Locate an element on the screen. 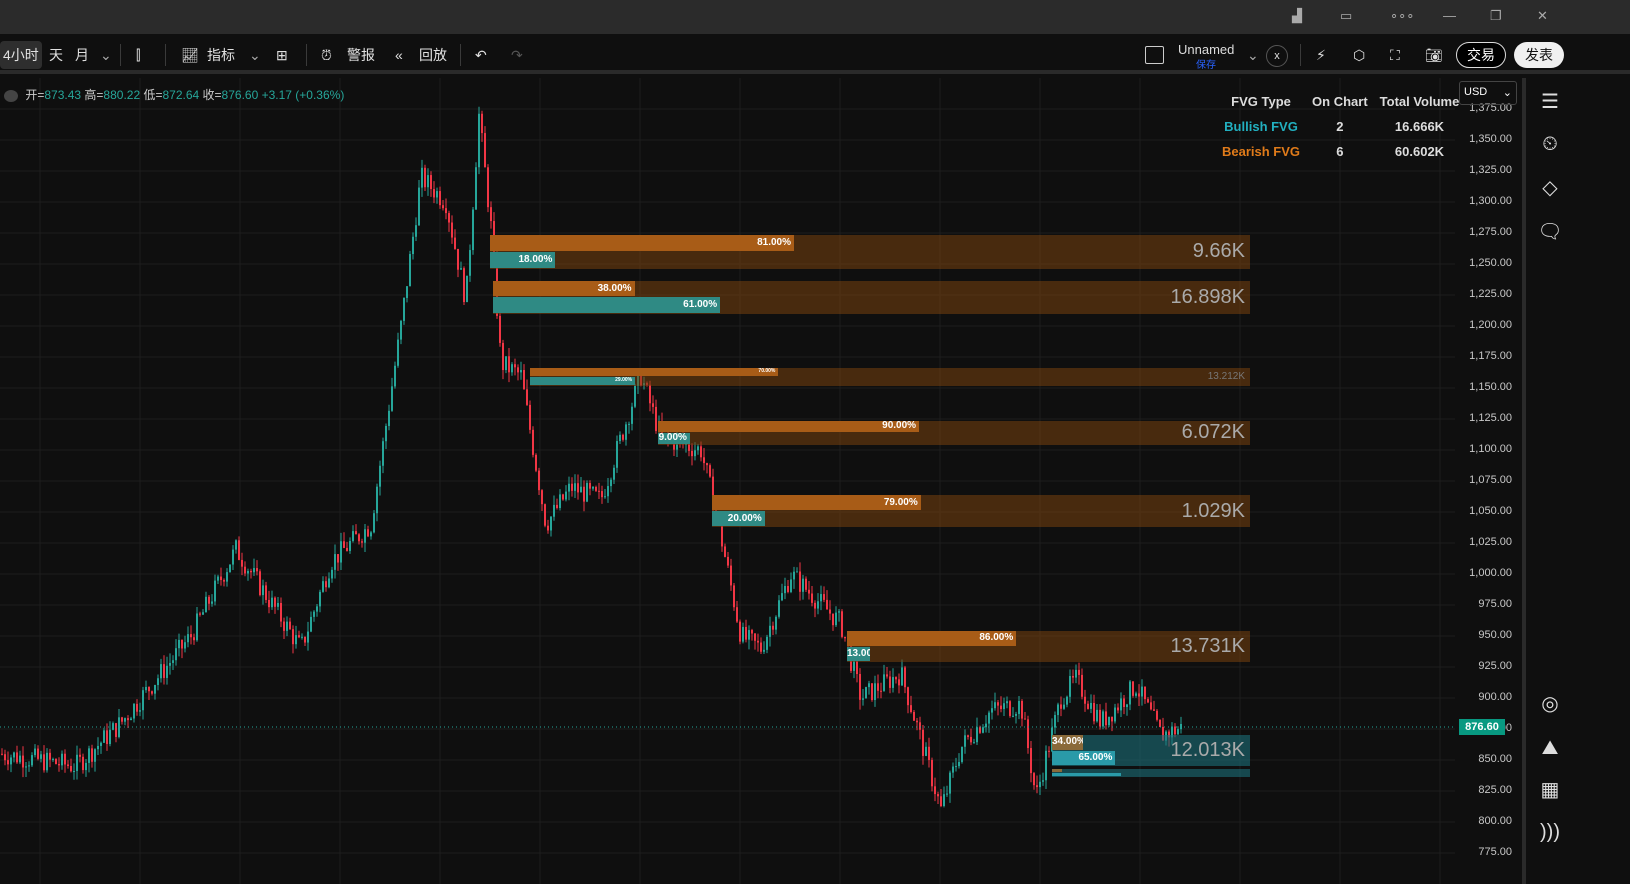 The width and height of the screenshot is (1630, 884). camera-icon: 📷︎ is located at coordinates (1434, 55).